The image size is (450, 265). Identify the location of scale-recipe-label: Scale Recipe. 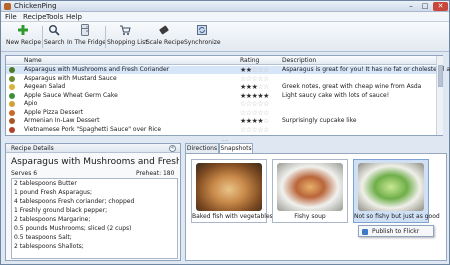
(165, 42).